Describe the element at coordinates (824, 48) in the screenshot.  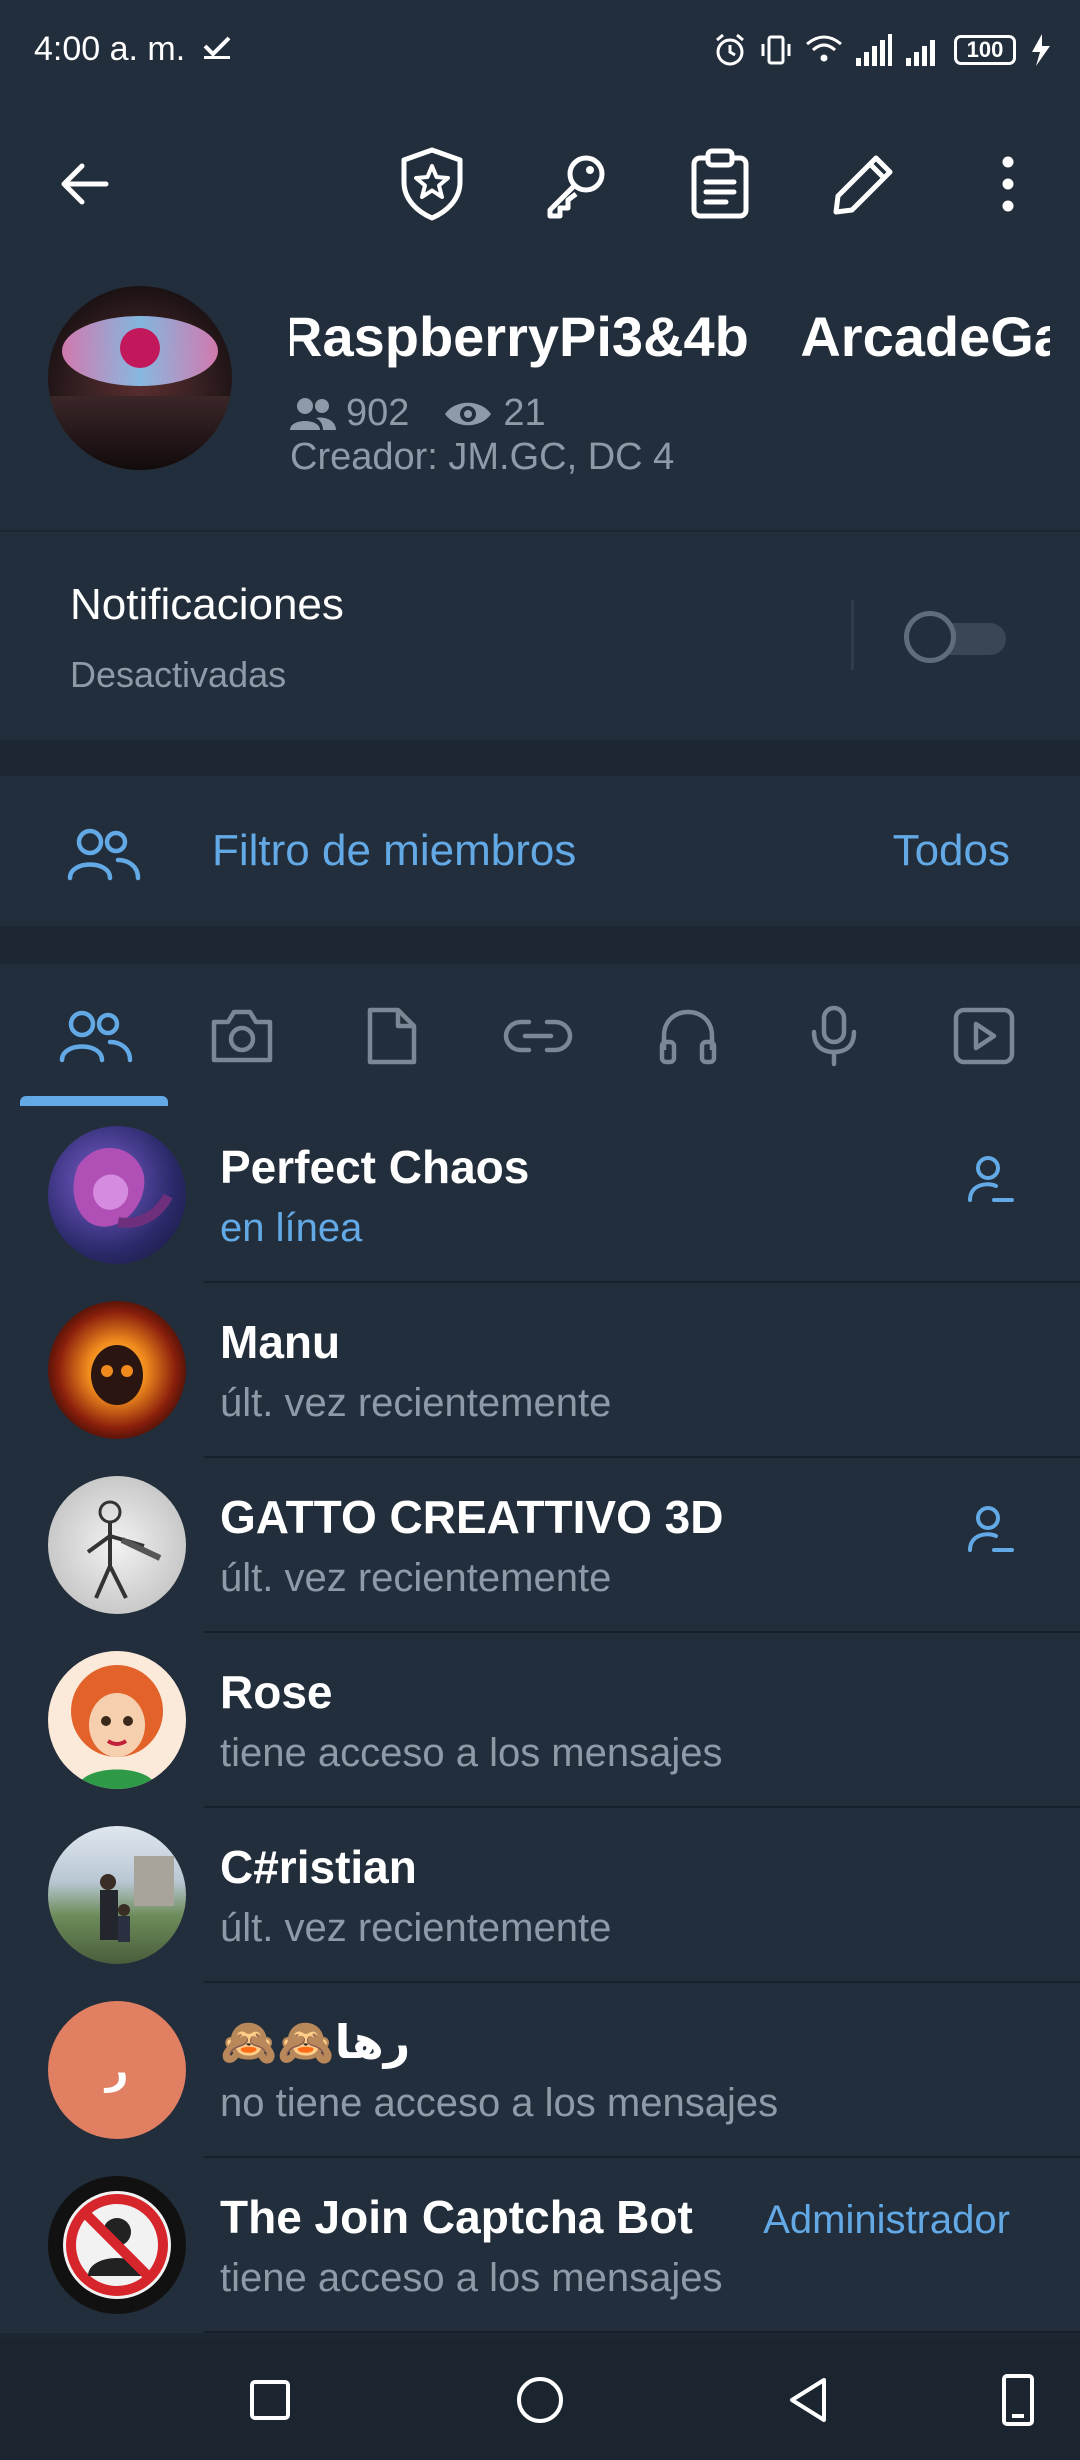
I see `wifi-icon` at that location.